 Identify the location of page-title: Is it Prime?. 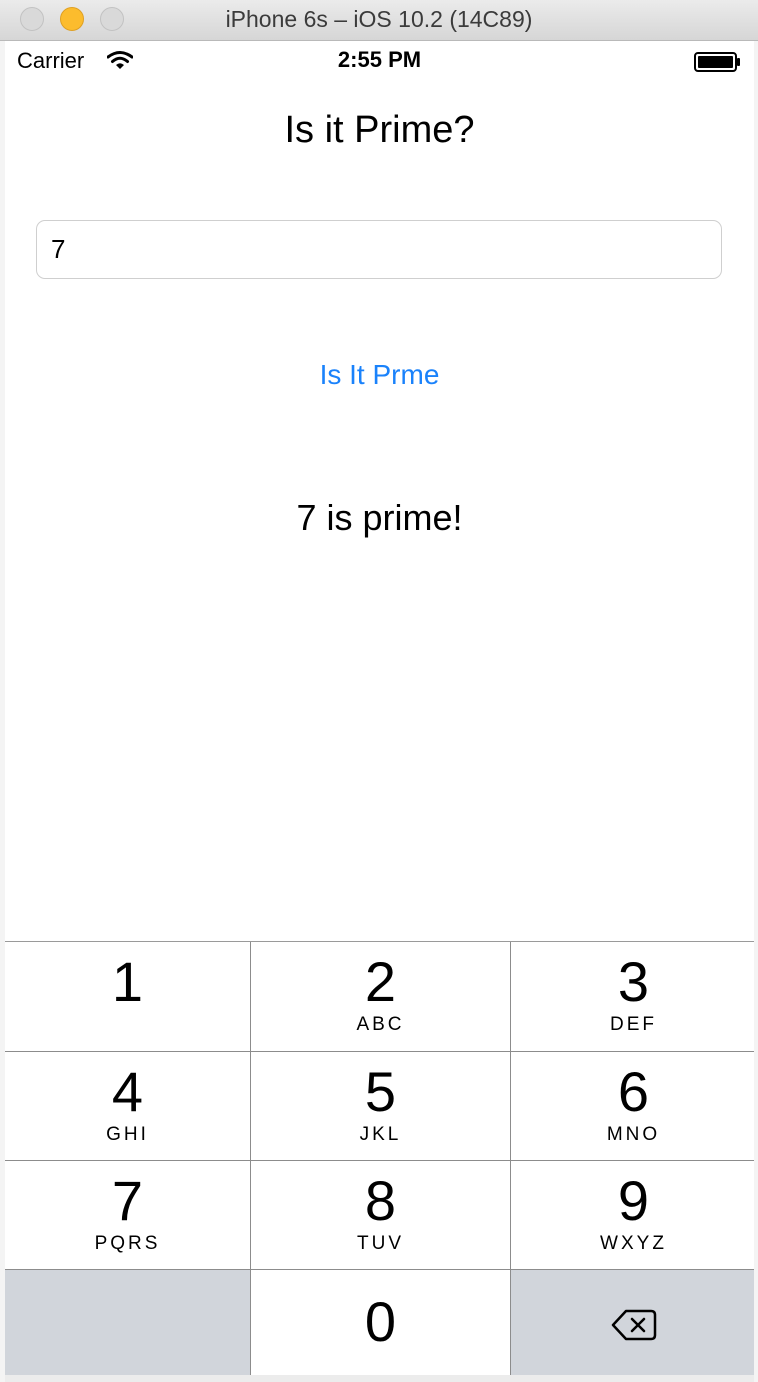
(379, 130).